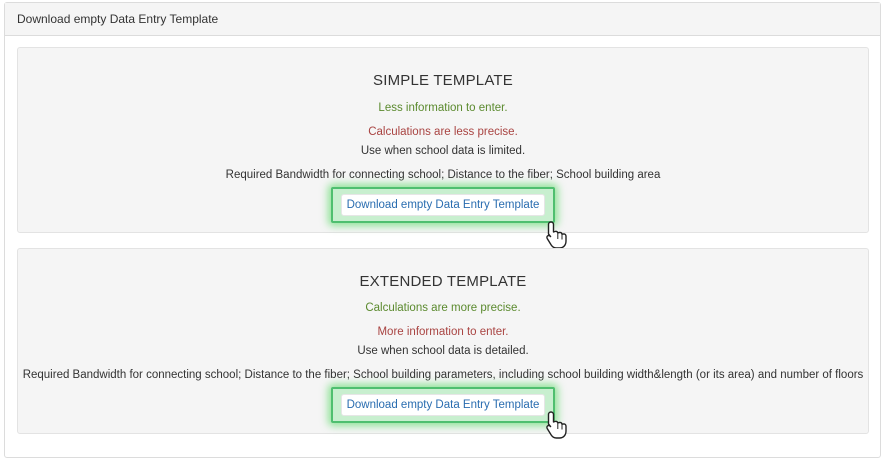 This screenshot has width=886, height=461. I want to click on extended-download-button: Download empty Data Entry Template, so click(443, 405).